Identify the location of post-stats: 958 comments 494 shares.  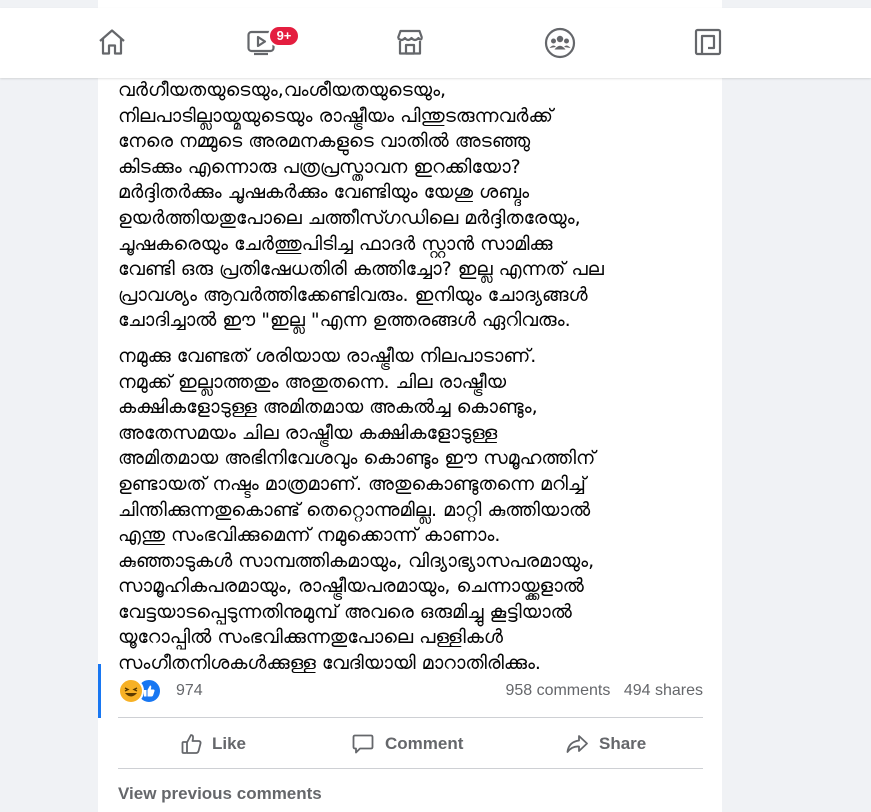
(604, 691).